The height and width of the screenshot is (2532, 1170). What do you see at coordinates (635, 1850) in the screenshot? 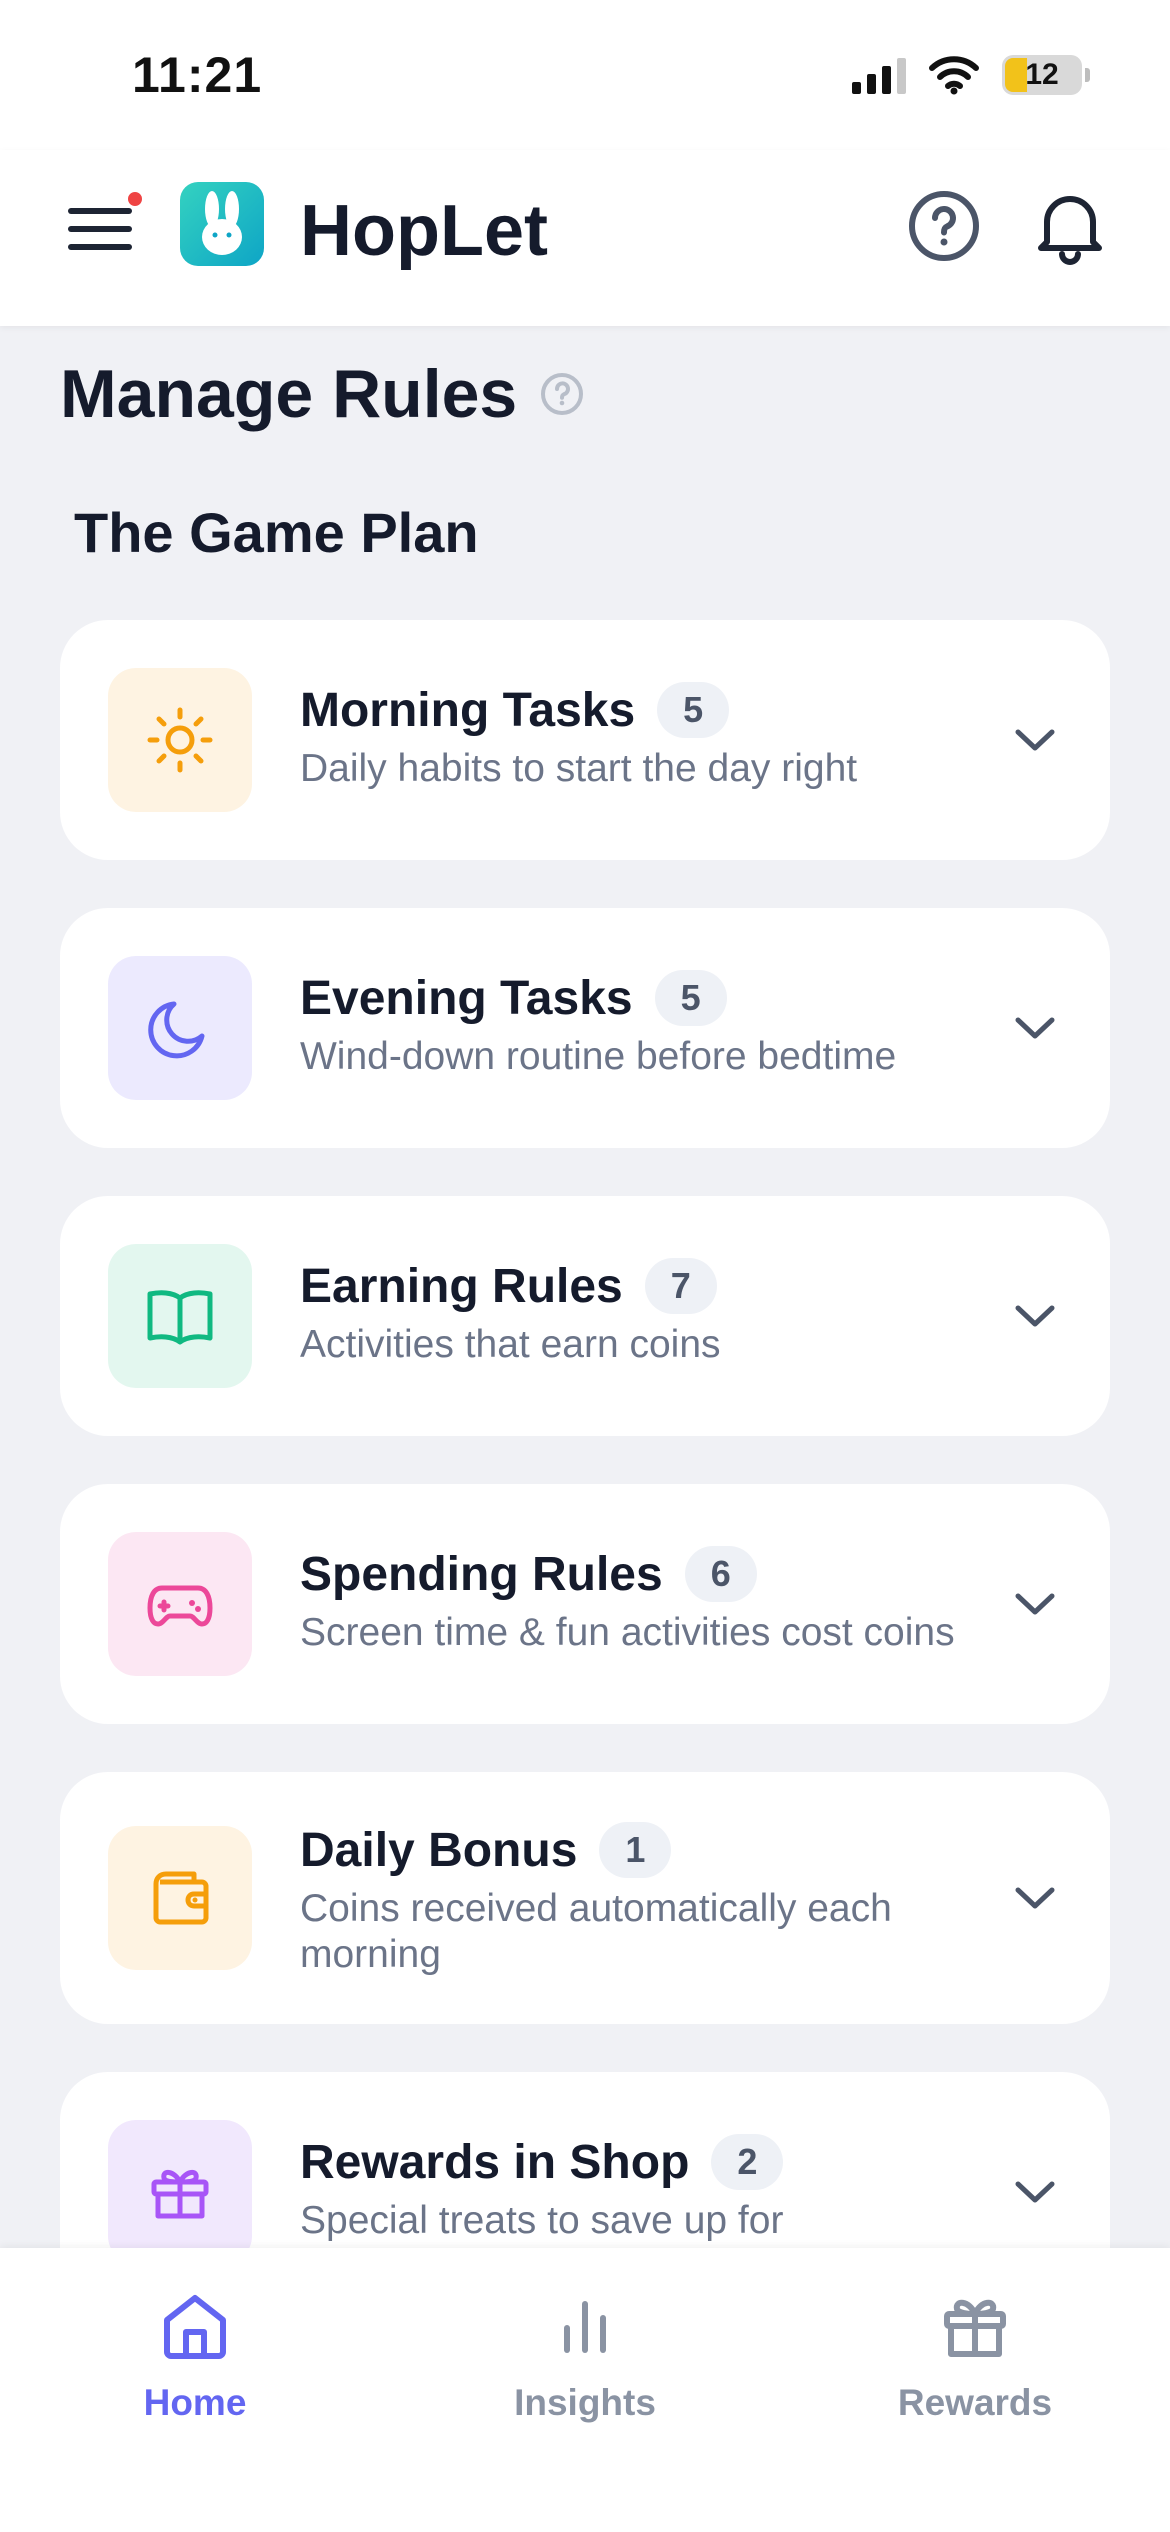
I see `count-badge: 1` at bounding box center [635, 1850].